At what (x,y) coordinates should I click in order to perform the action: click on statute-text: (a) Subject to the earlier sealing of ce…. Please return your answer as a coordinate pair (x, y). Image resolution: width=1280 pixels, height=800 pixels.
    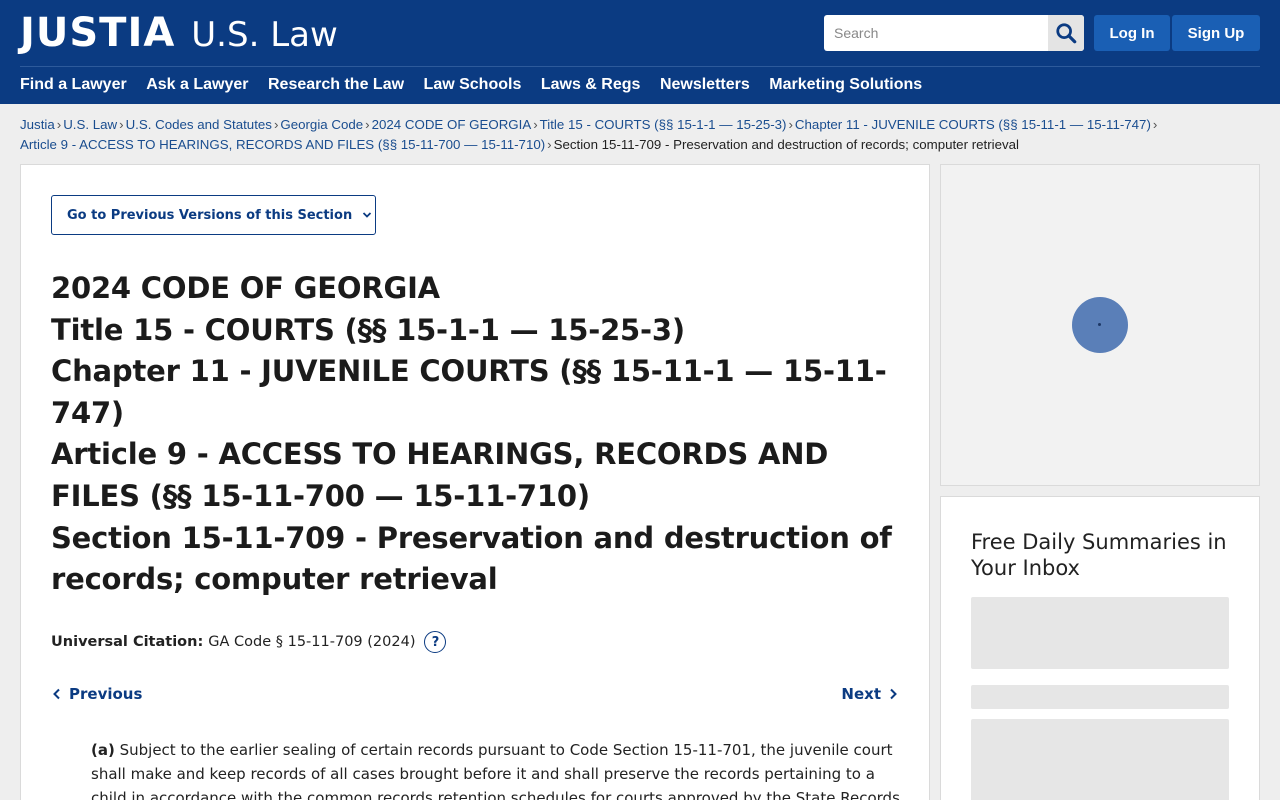
    Looking at the image, I should click on (496, 769).